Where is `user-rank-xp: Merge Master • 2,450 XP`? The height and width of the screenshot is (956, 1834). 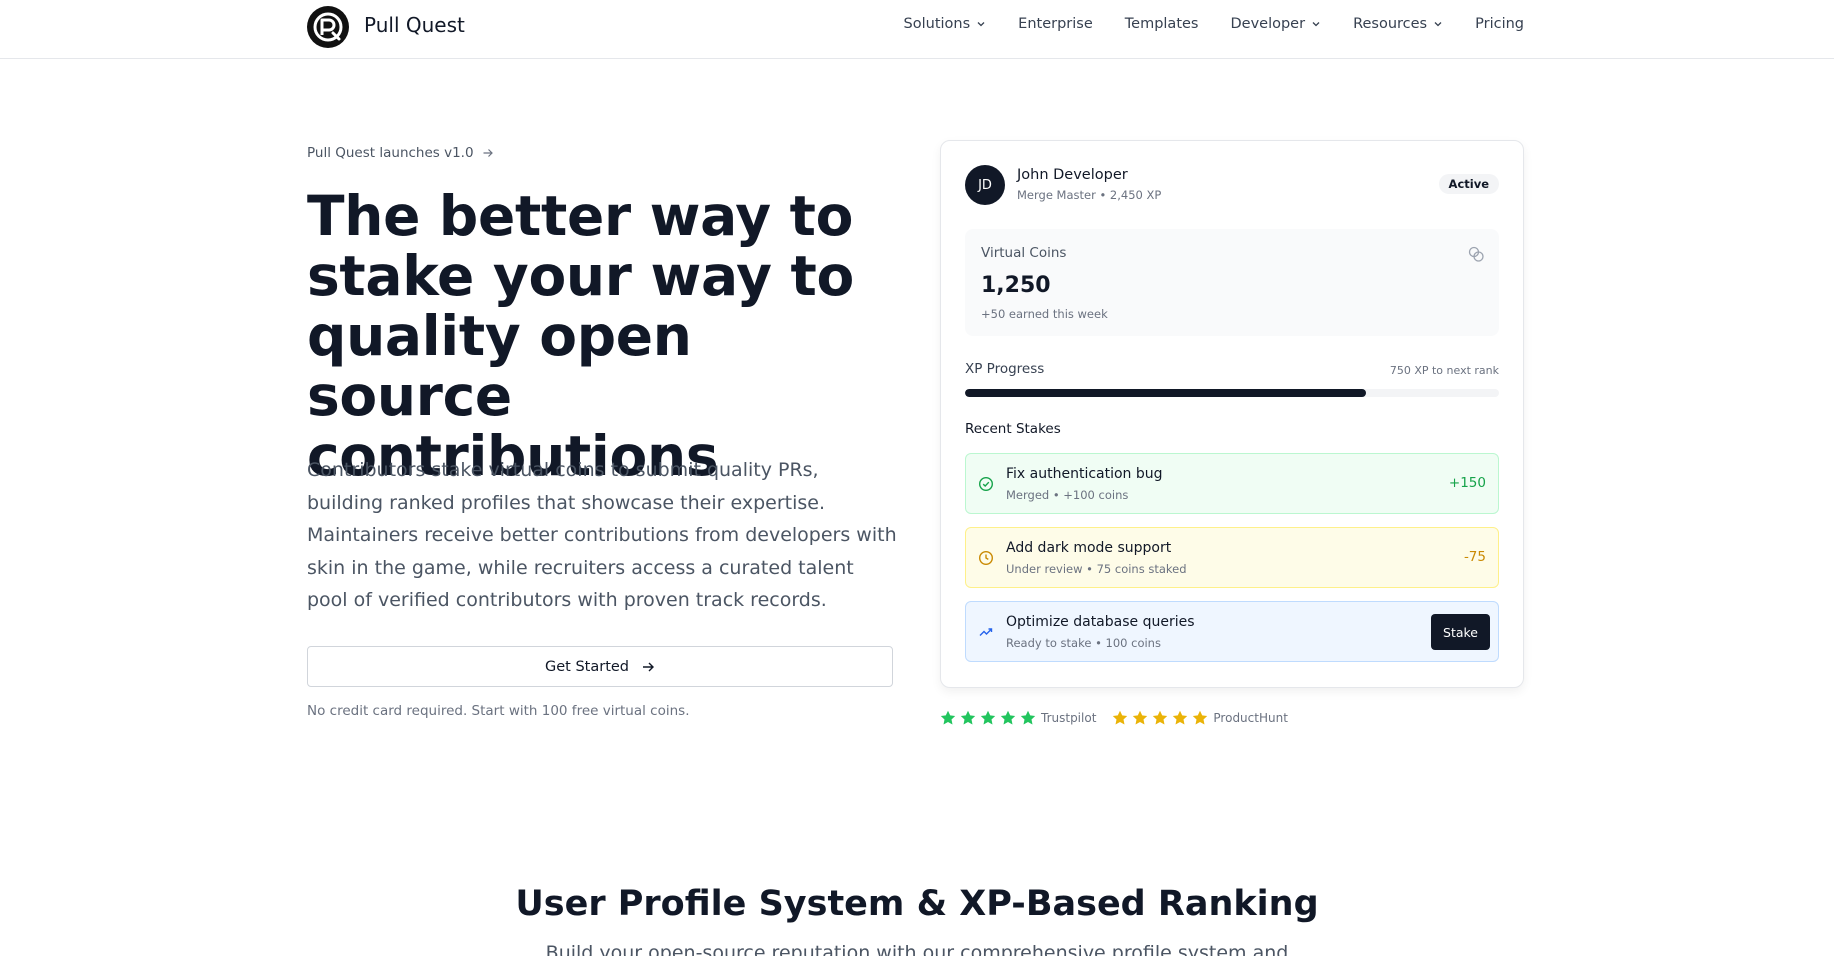 user-rank-xp: Merge Master • 2,450 XP is located at coordinates (1089, 195).